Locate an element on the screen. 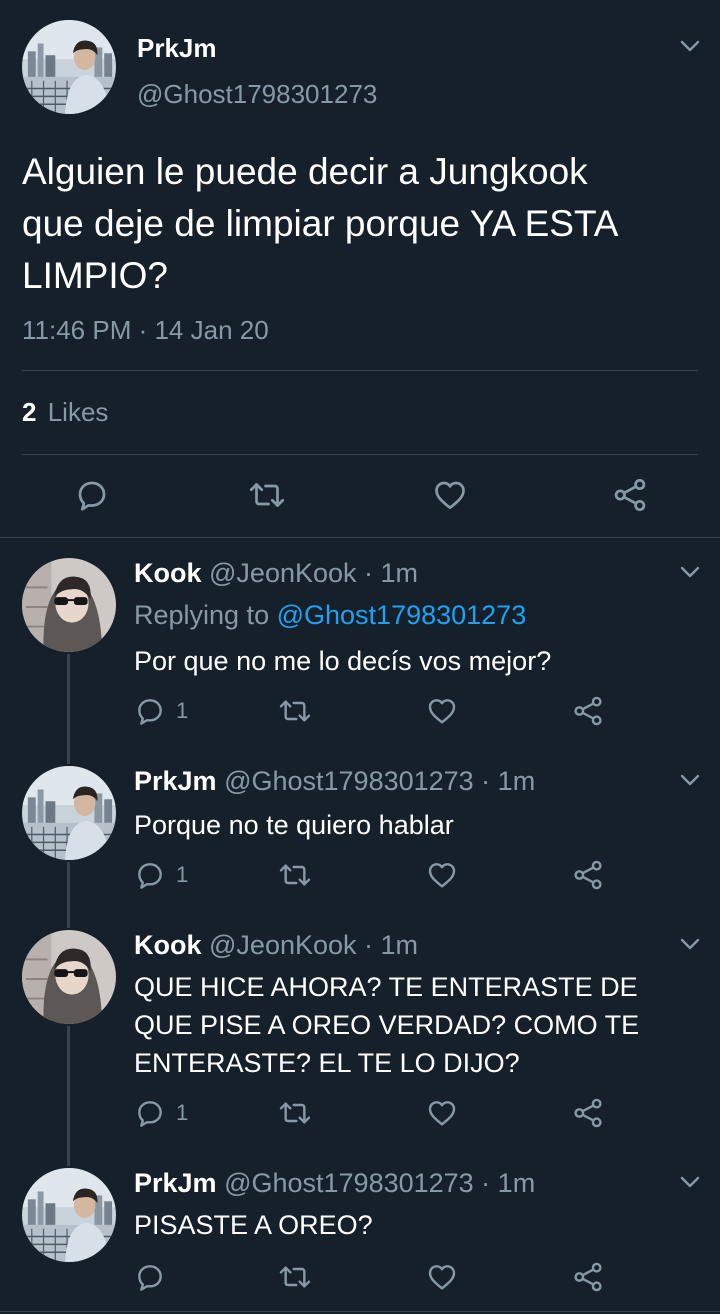 This screenshot has height=1314, width=720. reply-text-line: Por que no me lo decís vos mejor? is located at coordinates (343, 661).